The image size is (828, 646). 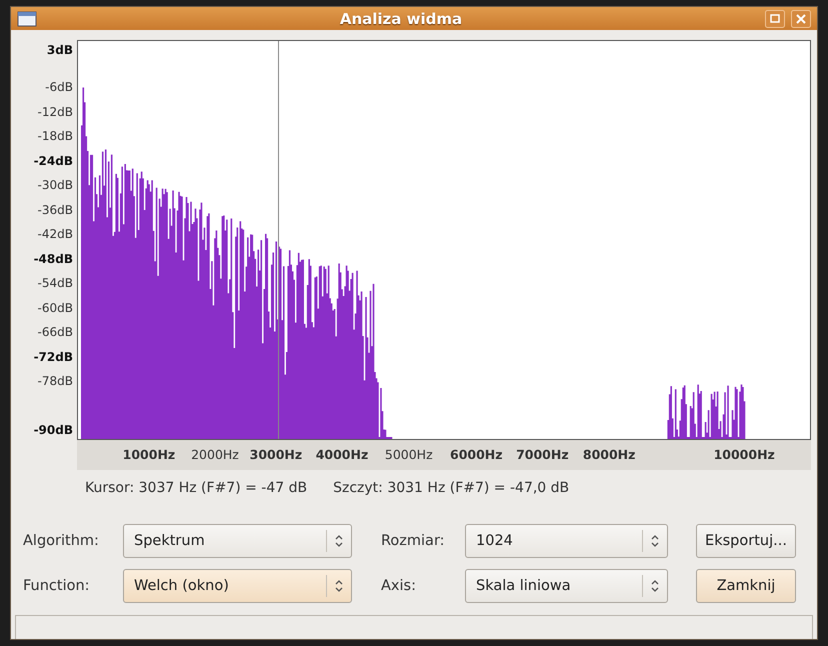 I want to click on close-icon, so click(x=801, y=19).